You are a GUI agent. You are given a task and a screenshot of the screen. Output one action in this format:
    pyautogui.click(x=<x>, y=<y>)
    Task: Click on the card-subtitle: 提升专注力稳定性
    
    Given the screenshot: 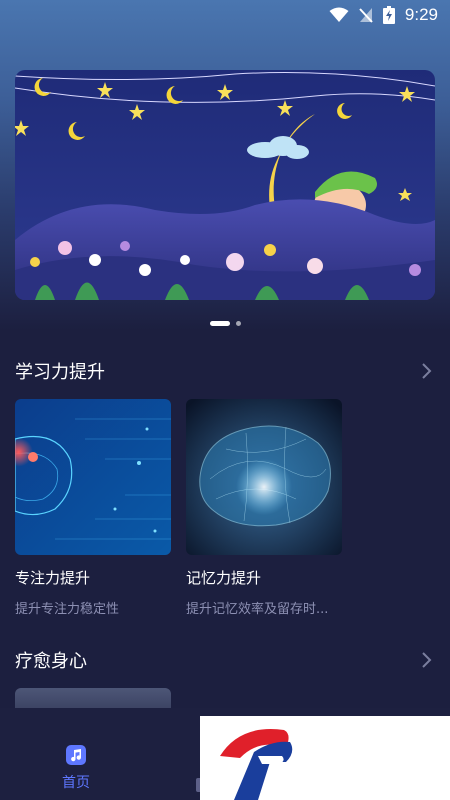 What is the action you would take?
    pyautogui.click(x=67, y=609)
    